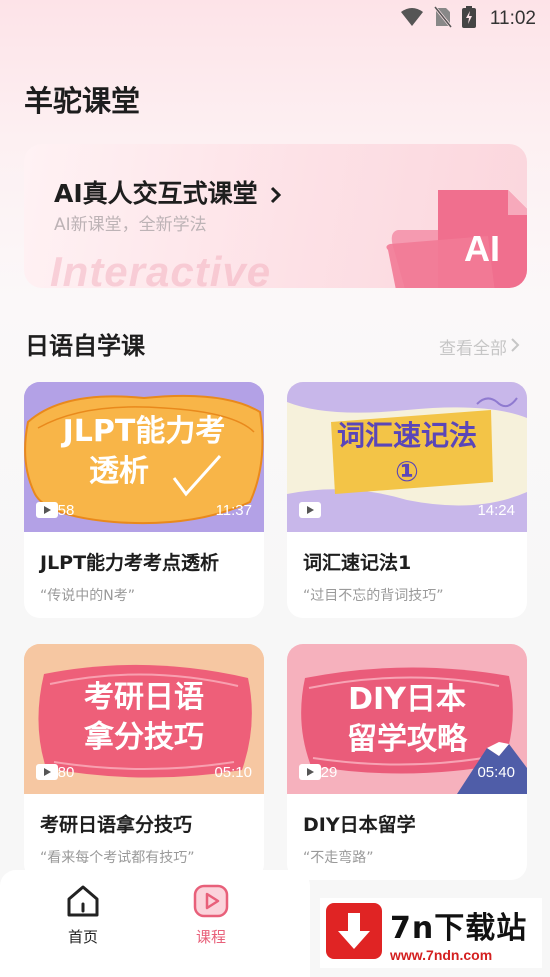  Describe the element at coordinates (338, 858) in the screenshot. I see `course-description: “不走弯路”` at that location.